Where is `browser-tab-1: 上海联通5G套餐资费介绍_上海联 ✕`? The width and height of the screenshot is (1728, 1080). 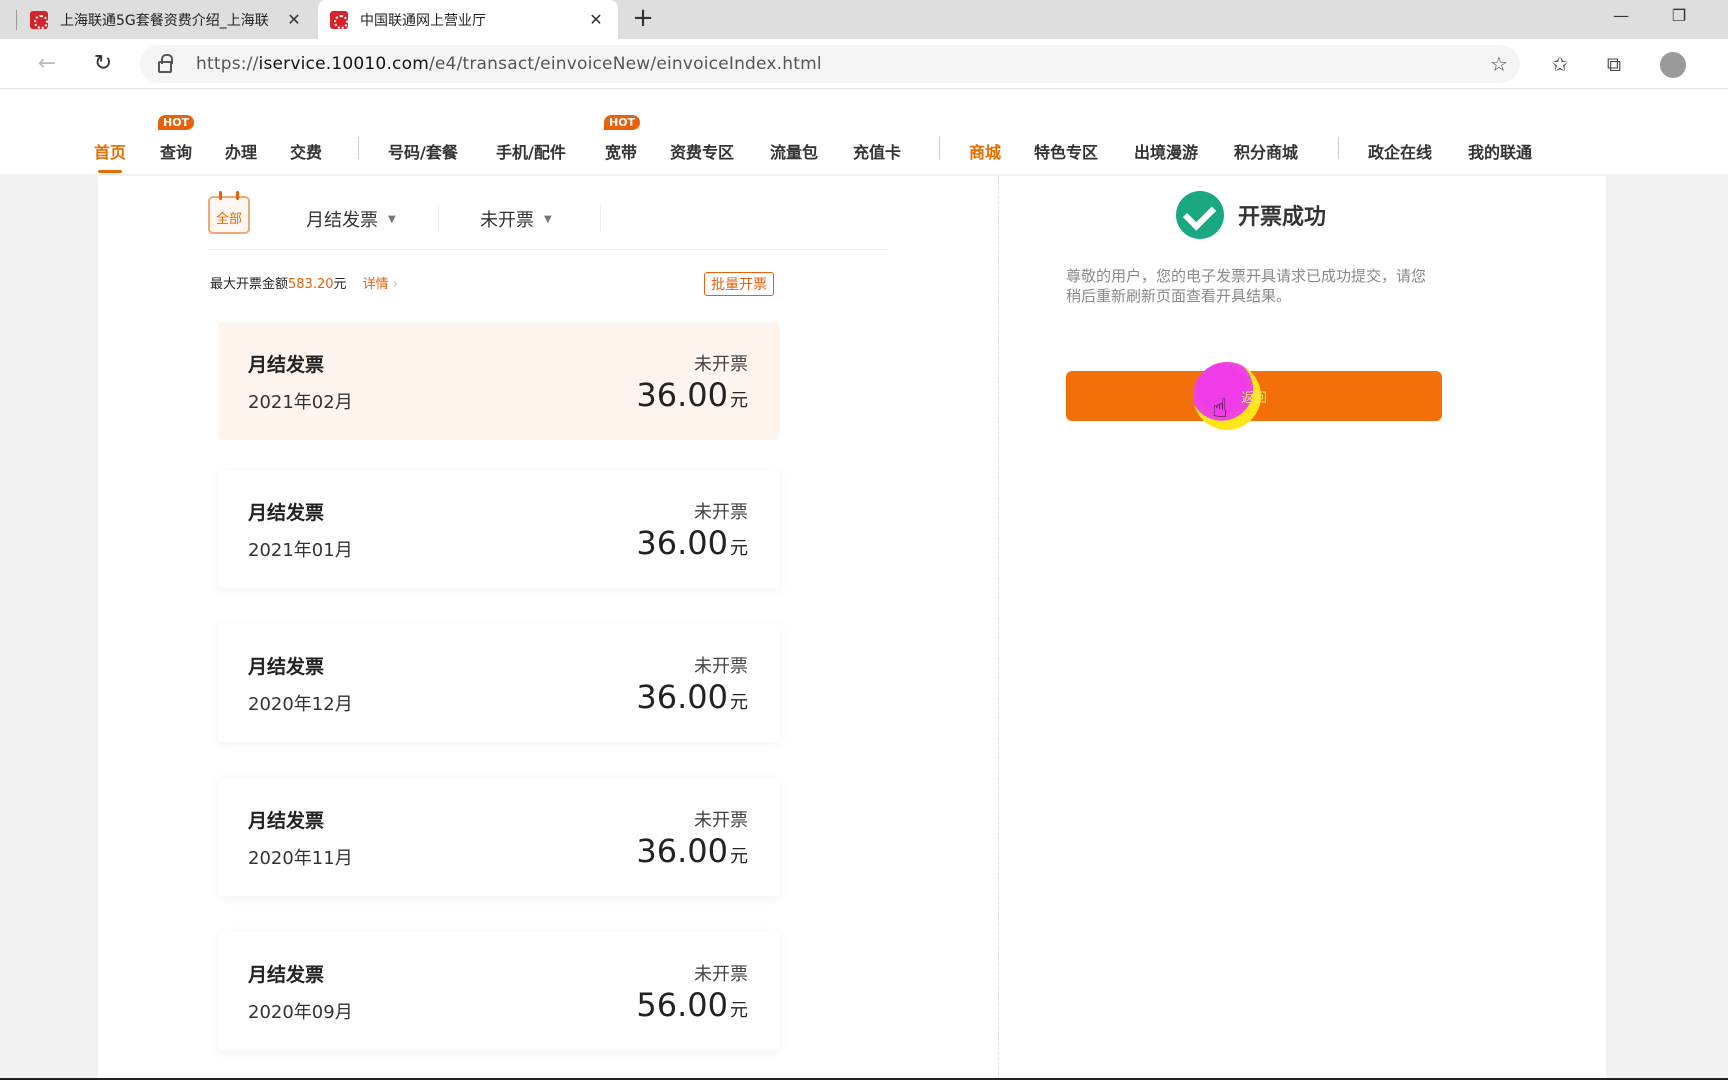
browser-tab-1: 上海联通5G套餐资费介绍_上海联 ✕ is located at coordinates (167, 19).